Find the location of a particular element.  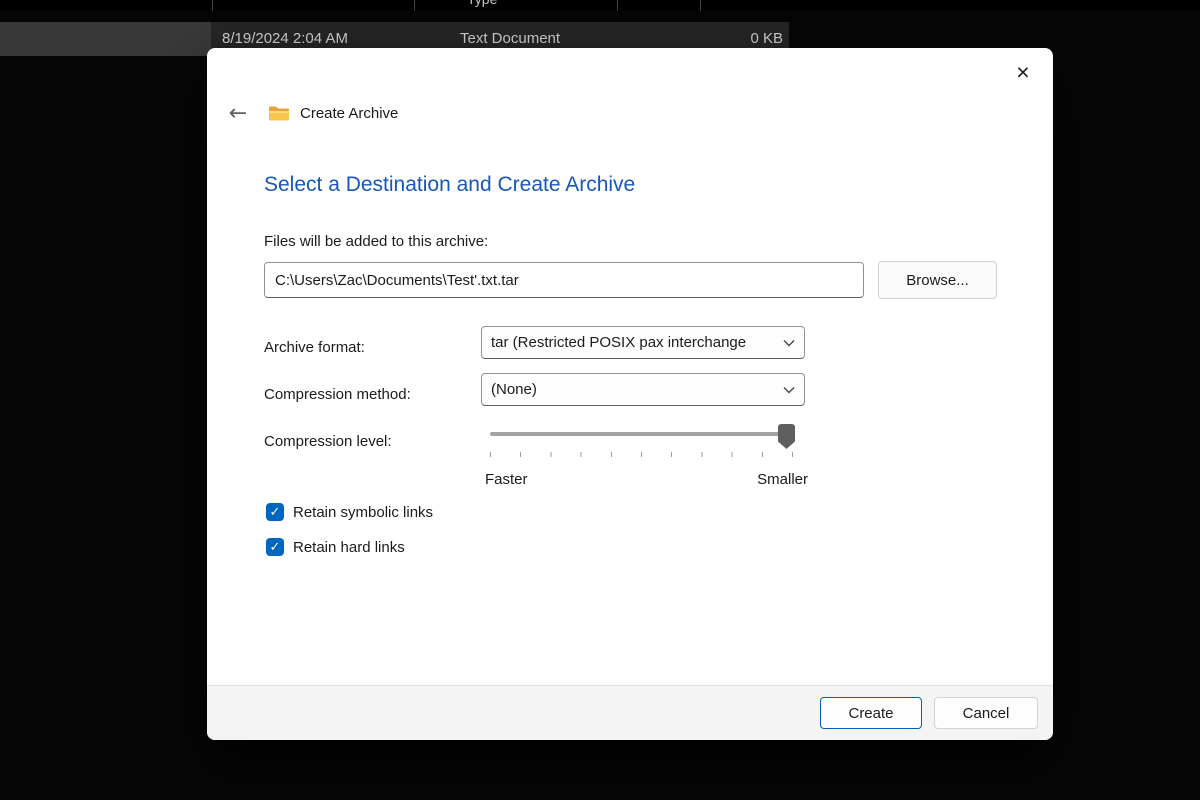

compression-level-slider is located at coordinates (642, 447).